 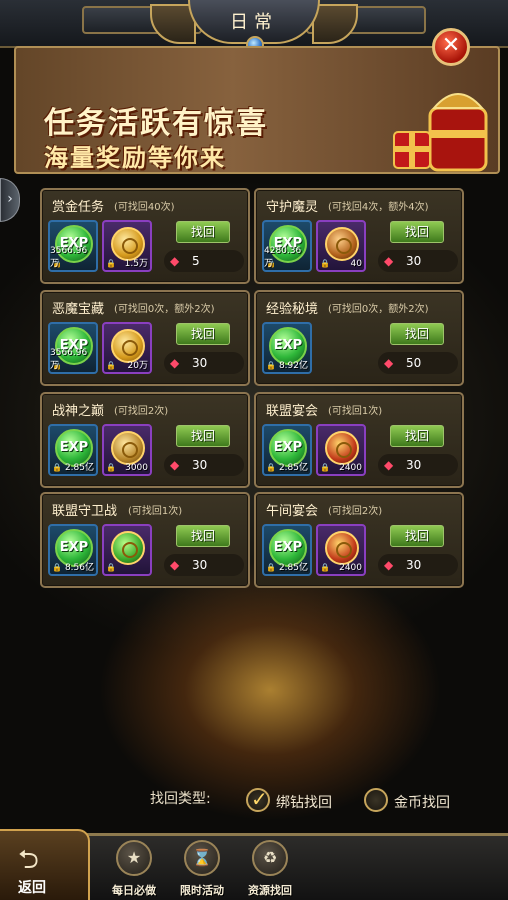 I want to click on back-button: ⮌ 返回, so click(x=45, y=864).